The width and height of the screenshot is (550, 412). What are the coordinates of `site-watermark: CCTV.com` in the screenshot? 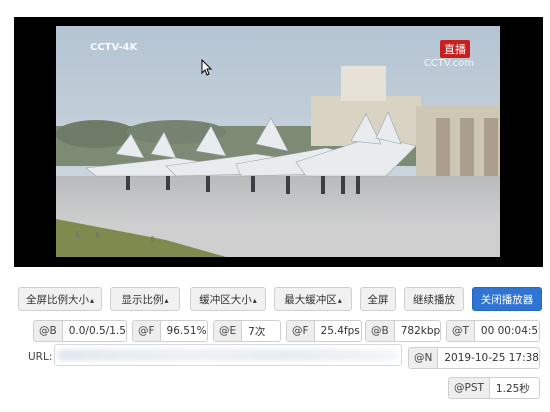 It's located at (448, 63).